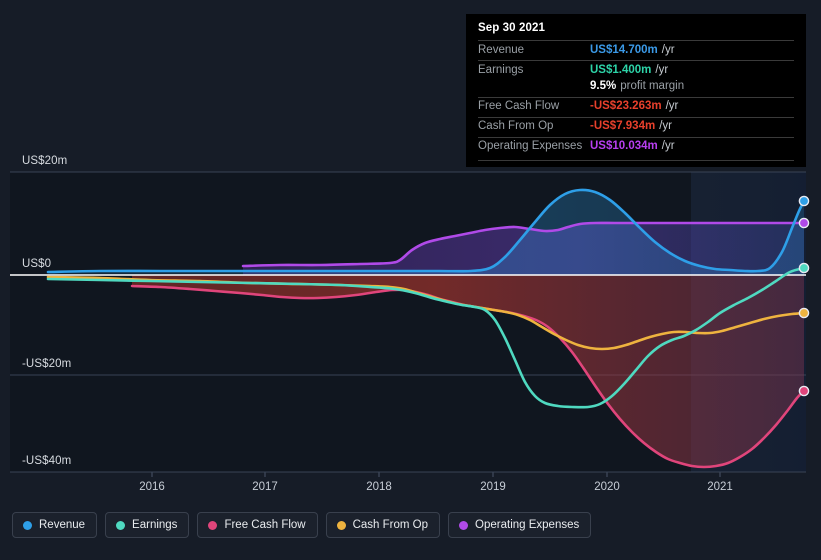  What do you see at coordinates (45, 161) in the screenshot?
I see `y-axis-tick-label: US$20m` at bounding box center [45, 161].